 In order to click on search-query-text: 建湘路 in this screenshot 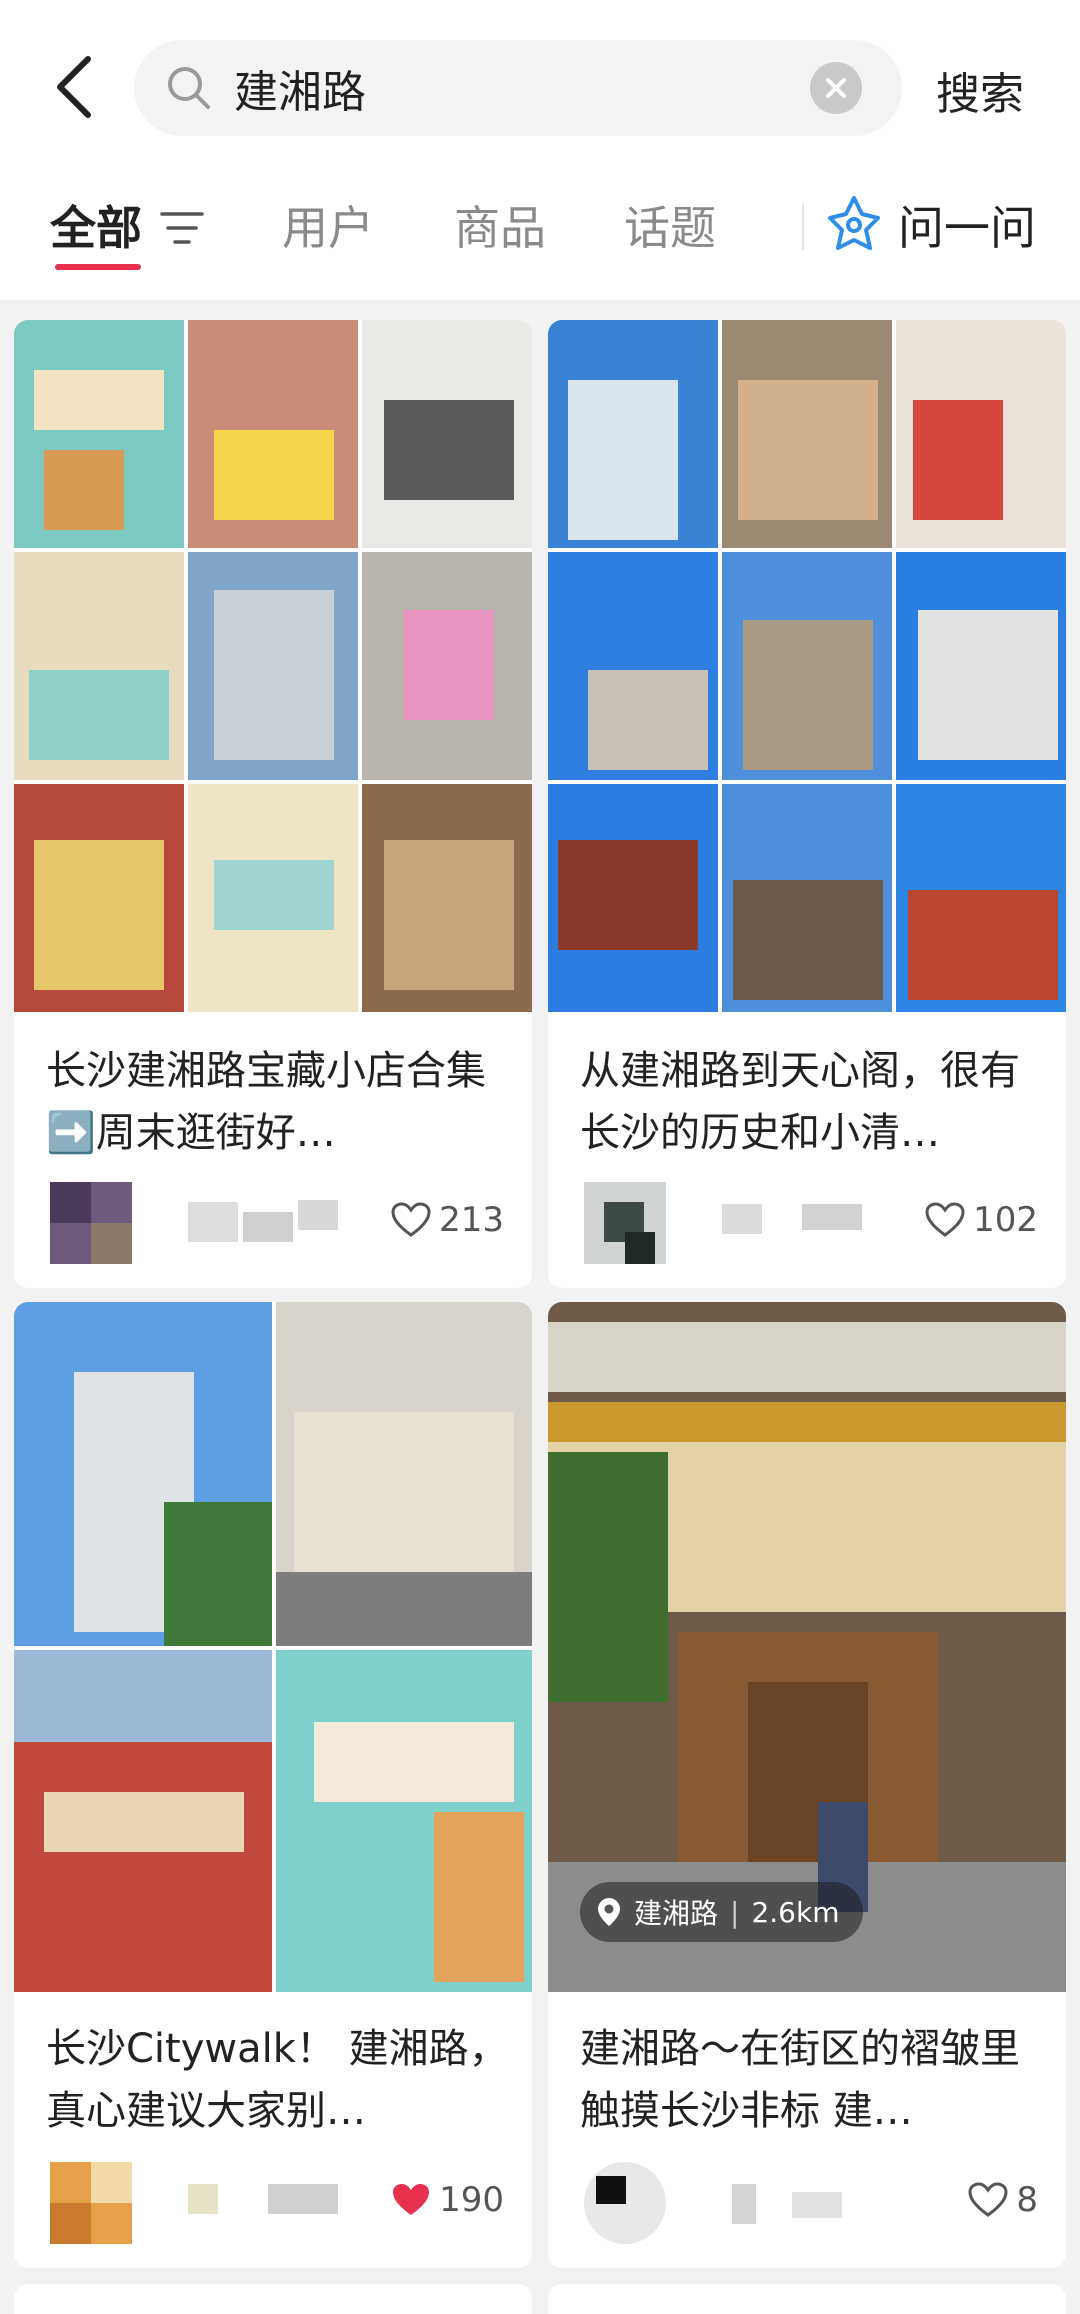, I will do `click(522, 88)`.